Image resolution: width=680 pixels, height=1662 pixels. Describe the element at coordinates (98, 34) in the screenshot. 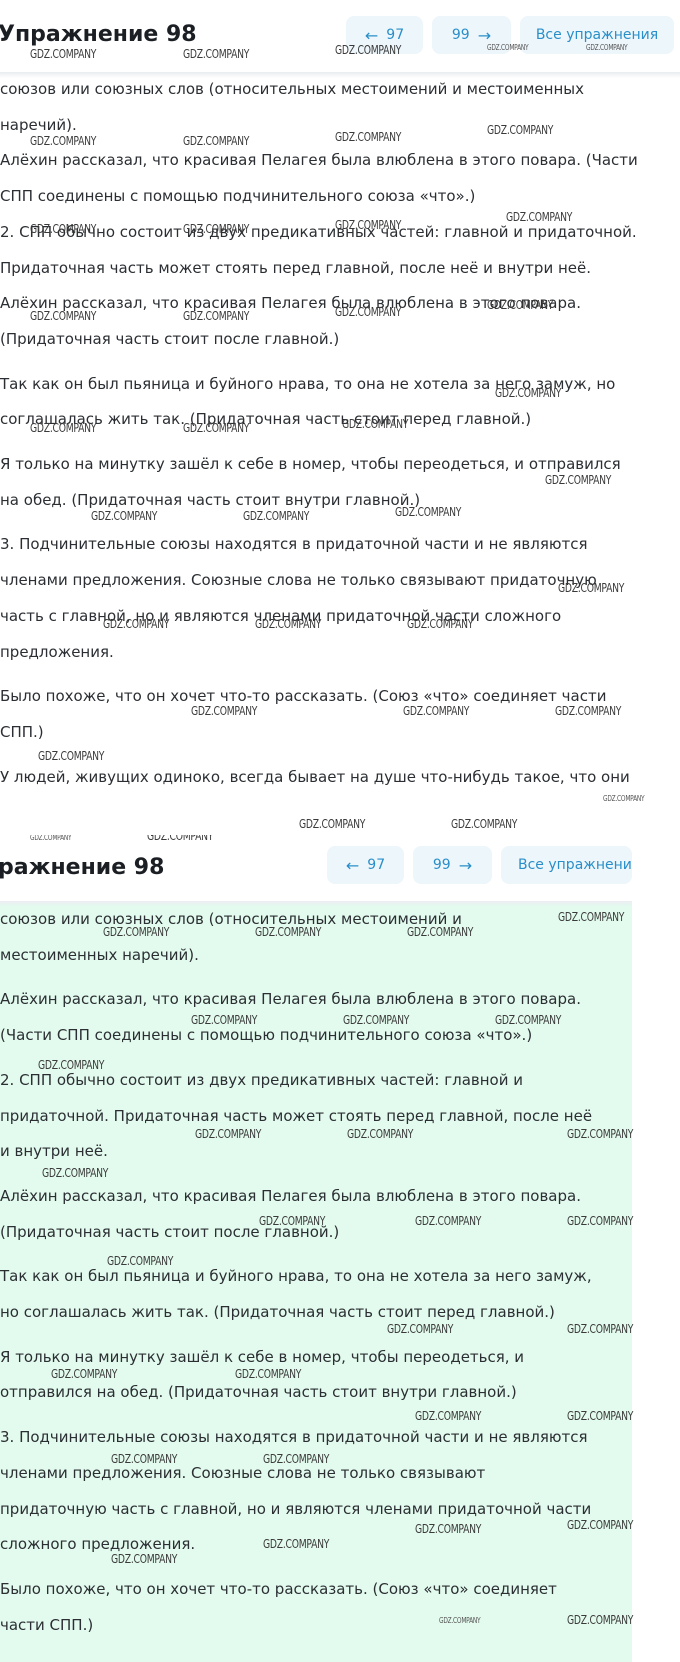

I see `page-title: Упражнение 98` at that location.